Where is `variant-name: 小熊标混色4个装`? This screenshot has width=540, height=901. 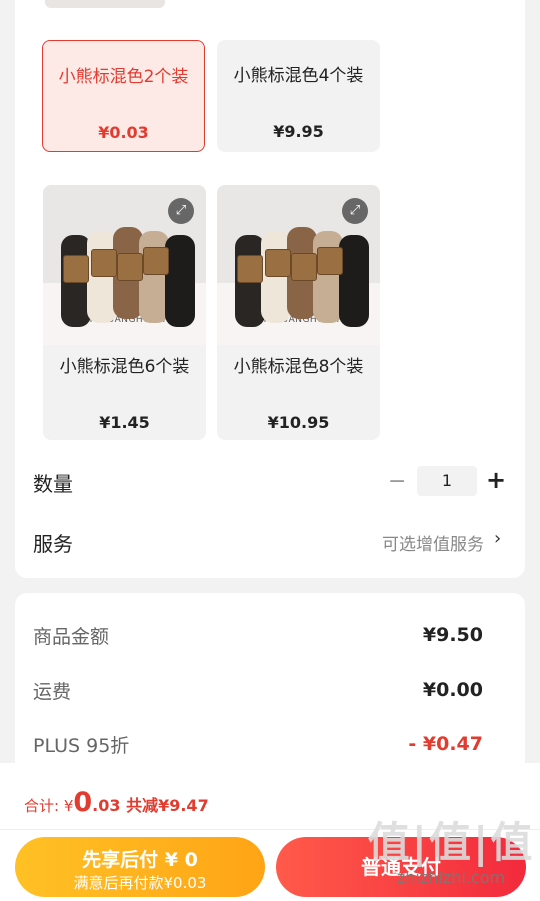 variant-name: 小熊标混色4个装 is located at coordinates (298, 76).